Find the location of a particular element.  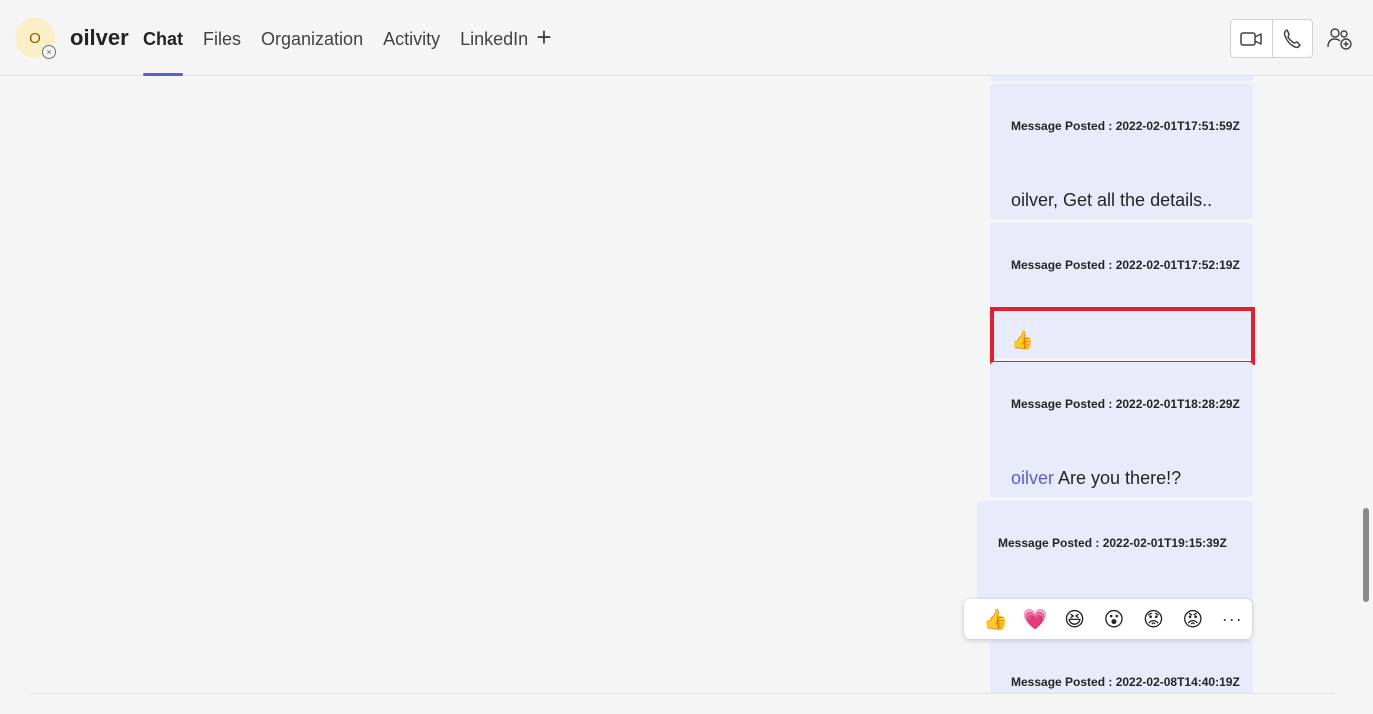

sad-reaction-button: 😟 is located at coordinates (1153, 619).